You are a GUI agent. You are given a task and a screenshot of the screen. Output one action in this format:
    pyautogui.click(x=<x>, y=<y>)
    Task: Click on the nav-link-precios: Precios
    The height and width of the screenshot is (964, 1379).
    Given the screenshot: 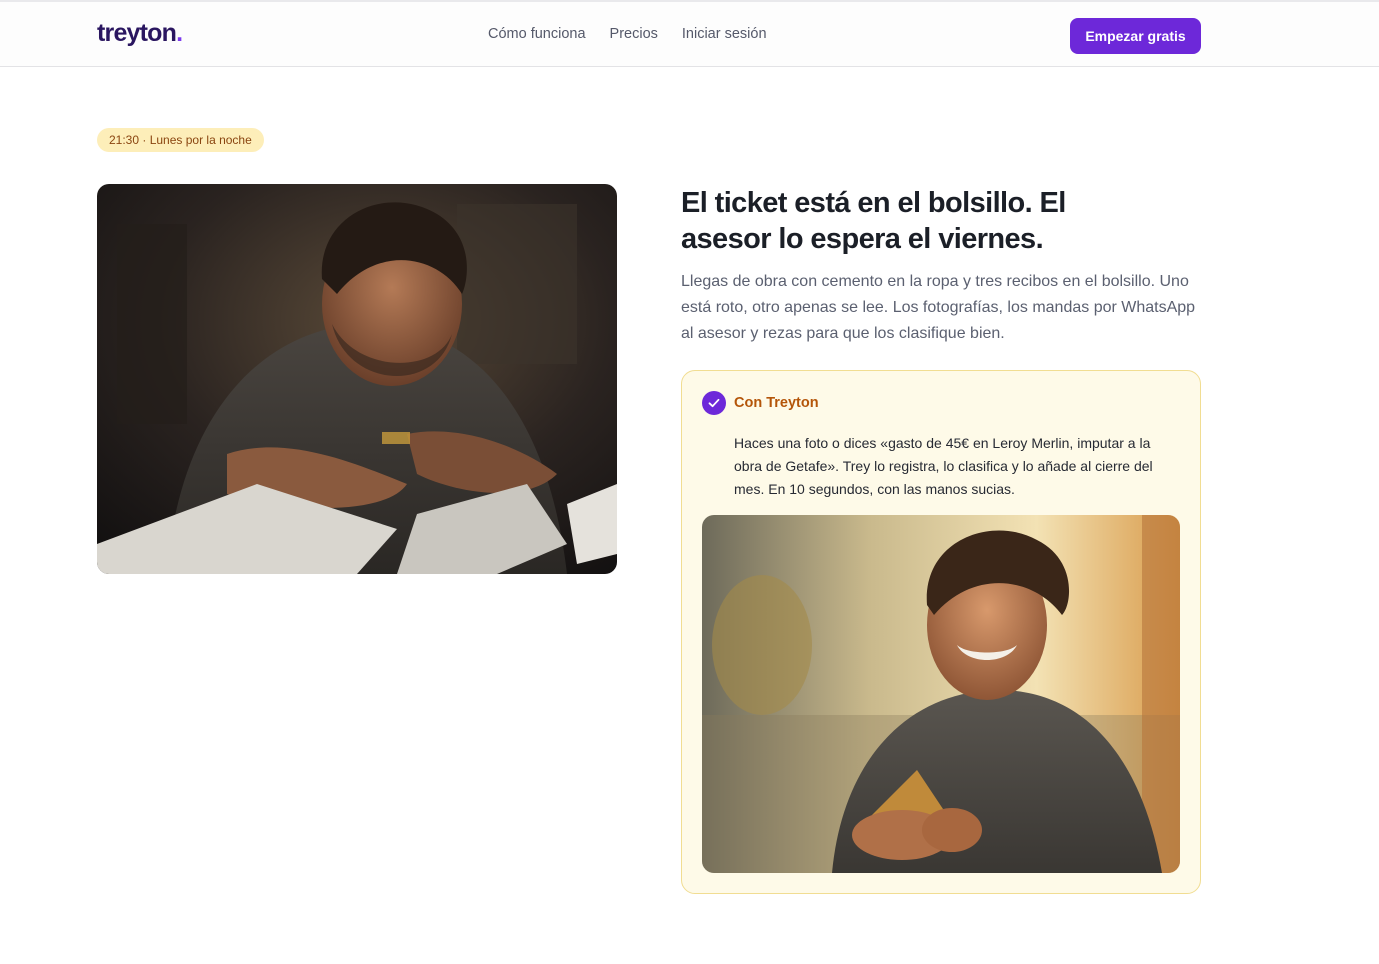 What is the action you would take?
    pyautogui.click(x=634, y=34)
    